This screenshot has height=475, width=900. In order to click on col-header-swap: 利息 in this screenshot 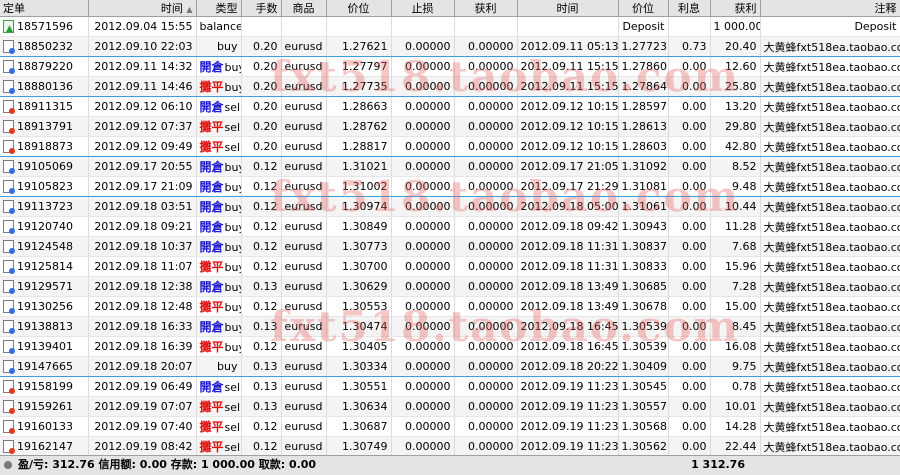, I will do `click(689, 8)`.